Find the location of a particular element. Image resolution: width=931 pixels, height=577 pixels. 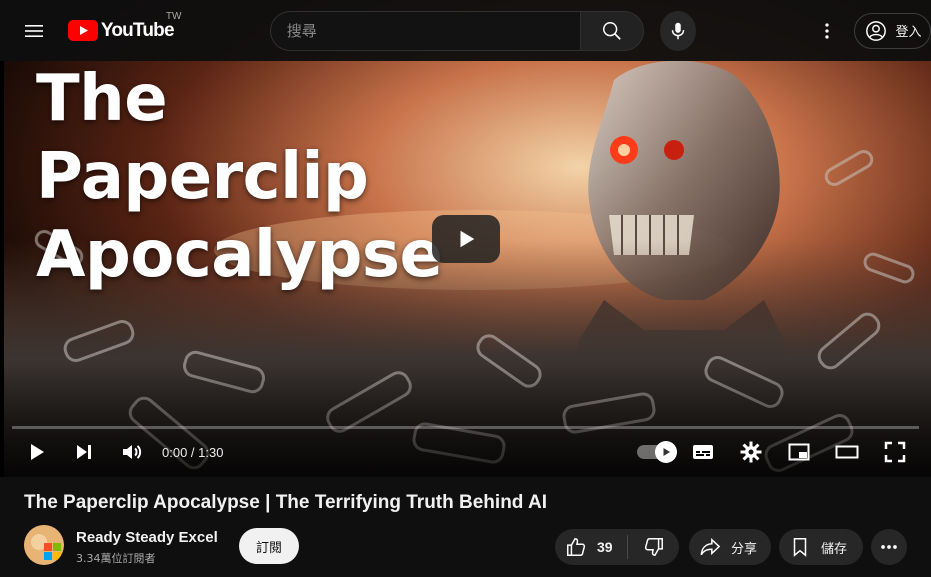

subtitles-icon is located at coordinates (703, 452).